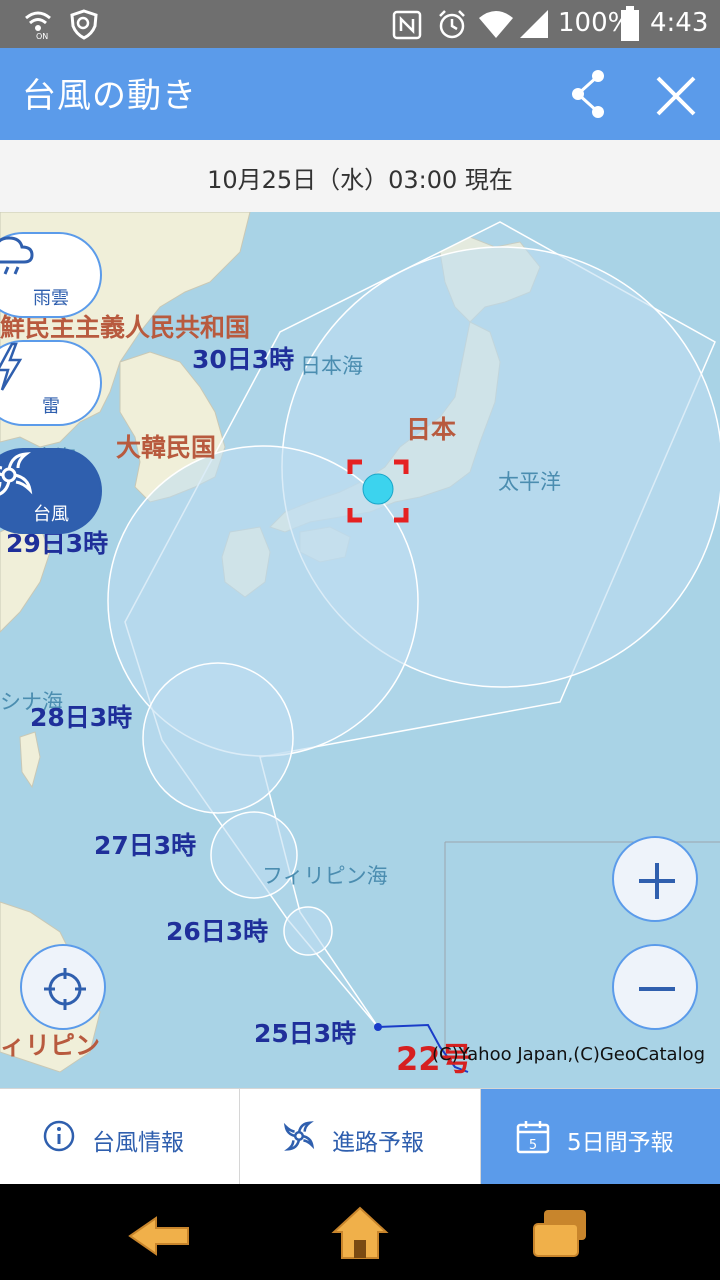  What do you see at coordinates (676, 96) in the screenshot?
I see `close-icon` at bounding box center [676, 96].